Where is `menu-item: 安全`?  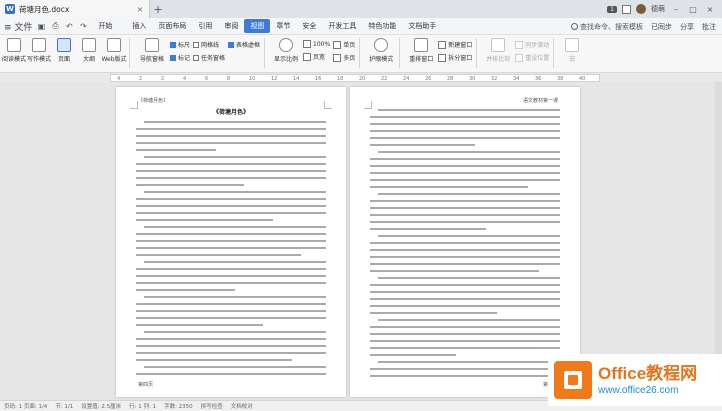
menu-item: 安全 is located at coordinates (309, 26).